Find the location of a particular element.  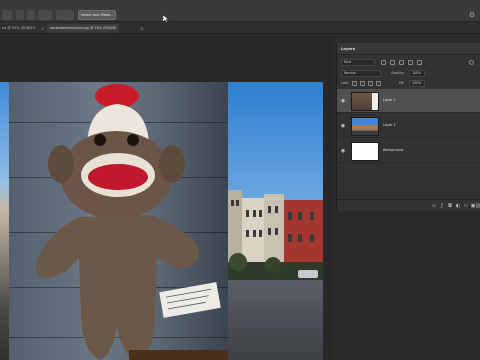

new-selection-toggle is located at coordinates (20, 15).